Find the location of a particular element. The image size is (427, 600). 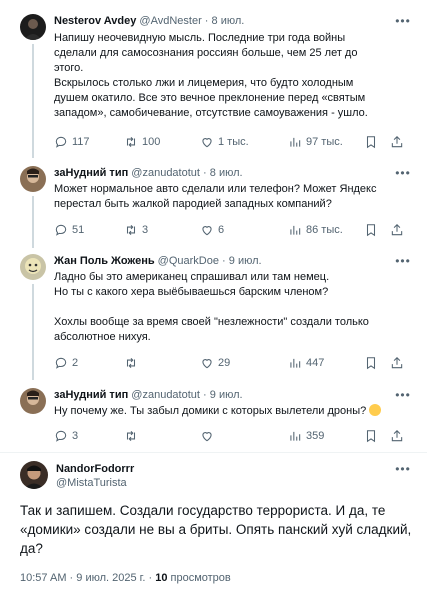

retweet-button: 100 is located at coordinates (142, 142).